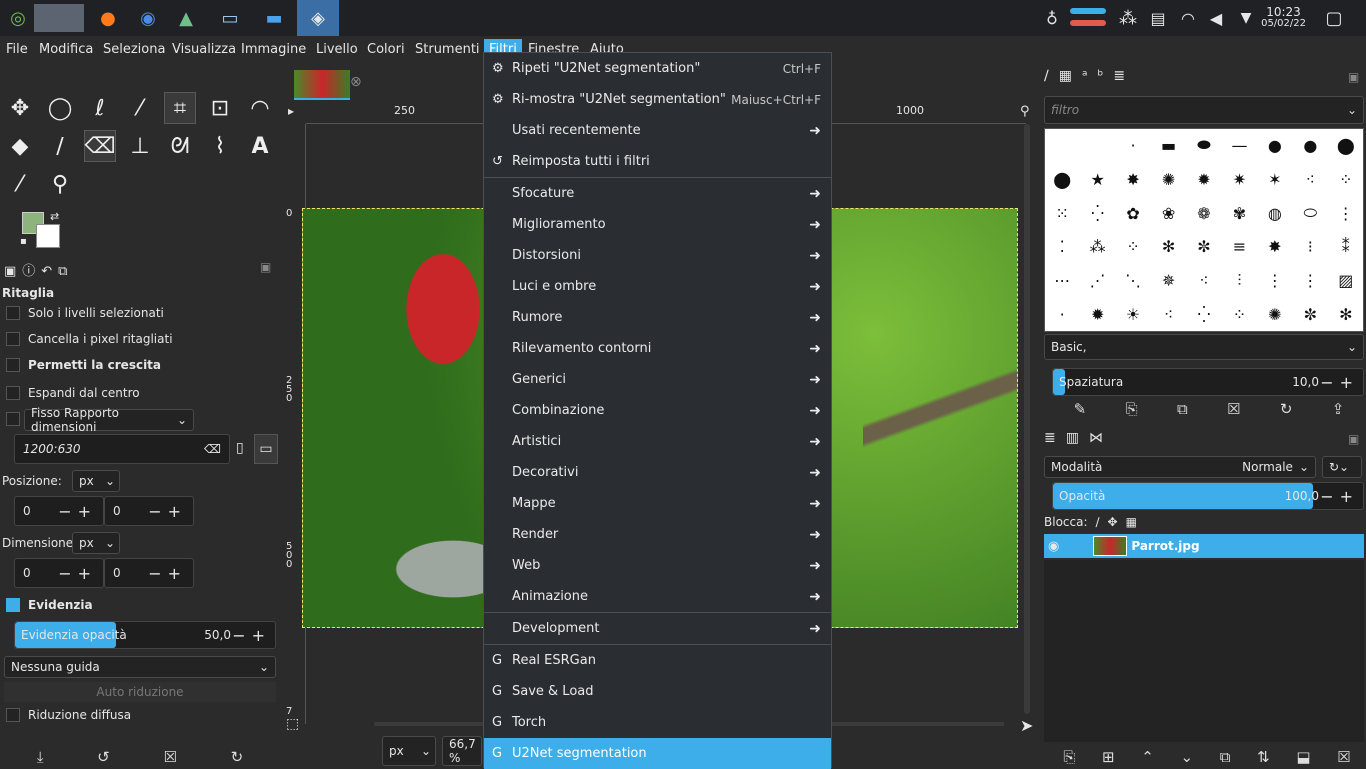 Image resolution: width=1366 pixels, height=769 pixels. I want to click on swap-colors-icon: ⇄, so click(54, 216).